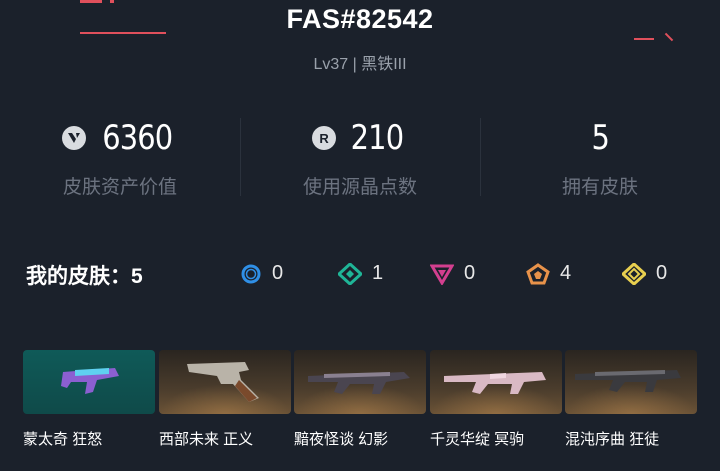 Image resolution: width=720 pixels, height=471 pixels. What do you see at coordinates (119, 187) in the screenshot?
I see `stat-label: 皮肤资产价值` at bounding box center [119, 187].